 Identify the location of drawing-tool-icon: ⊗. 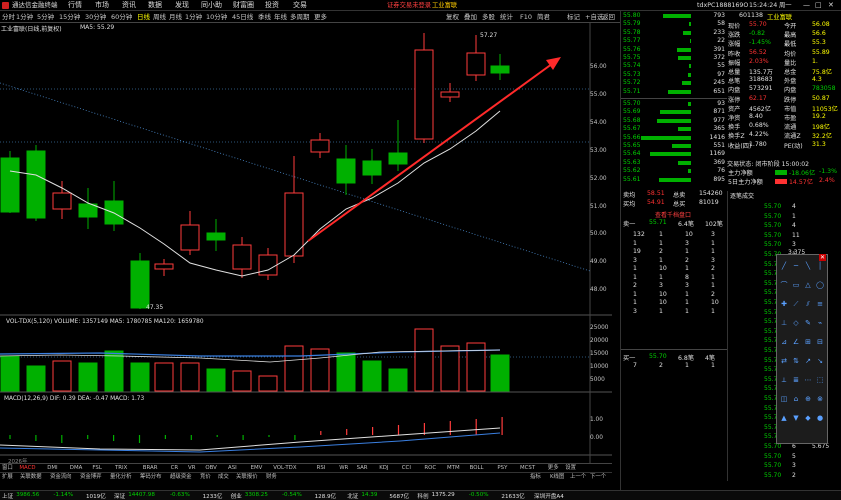
(820, 399).